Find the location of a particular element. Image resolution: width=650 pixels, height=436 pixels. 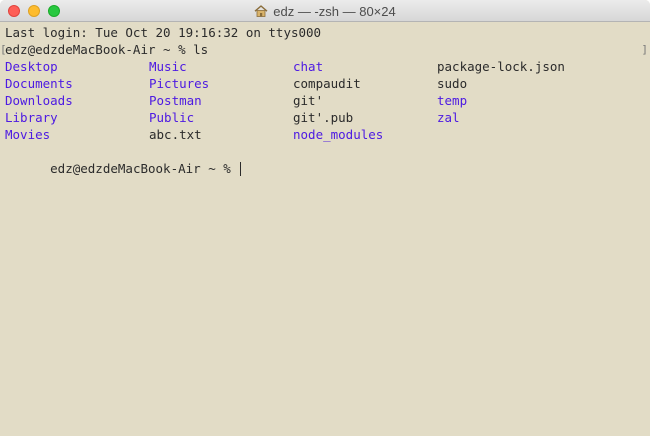

text-cursor is located at coordinates (241, 169).